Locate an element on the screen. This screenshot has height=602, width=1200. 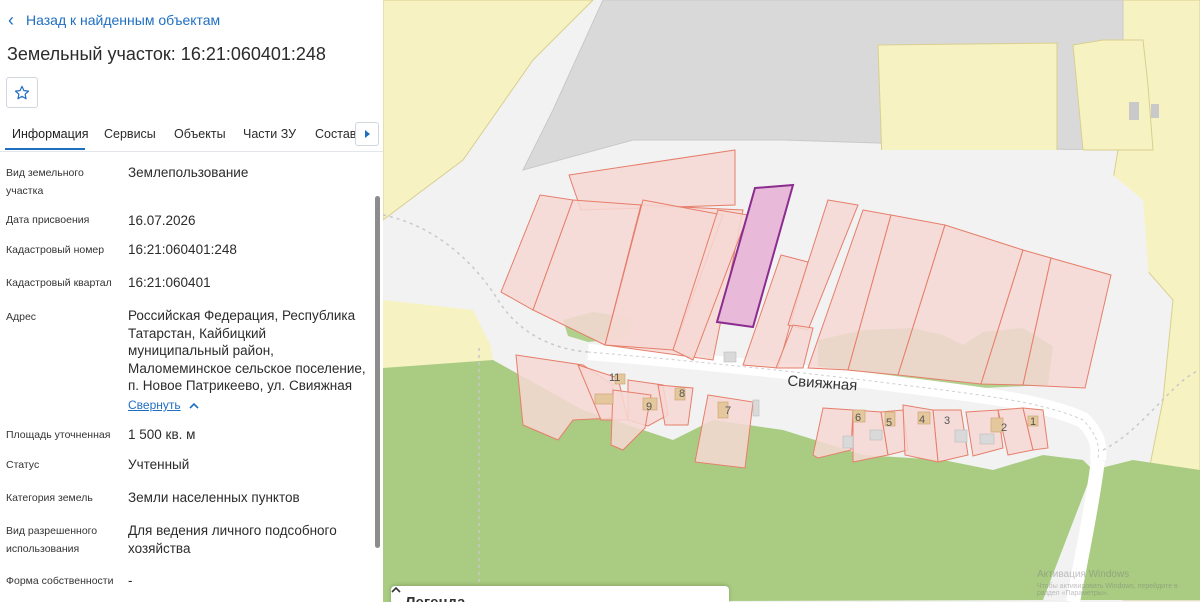
field-label-date: Дата присвоения is located at coordinates (48, 220).